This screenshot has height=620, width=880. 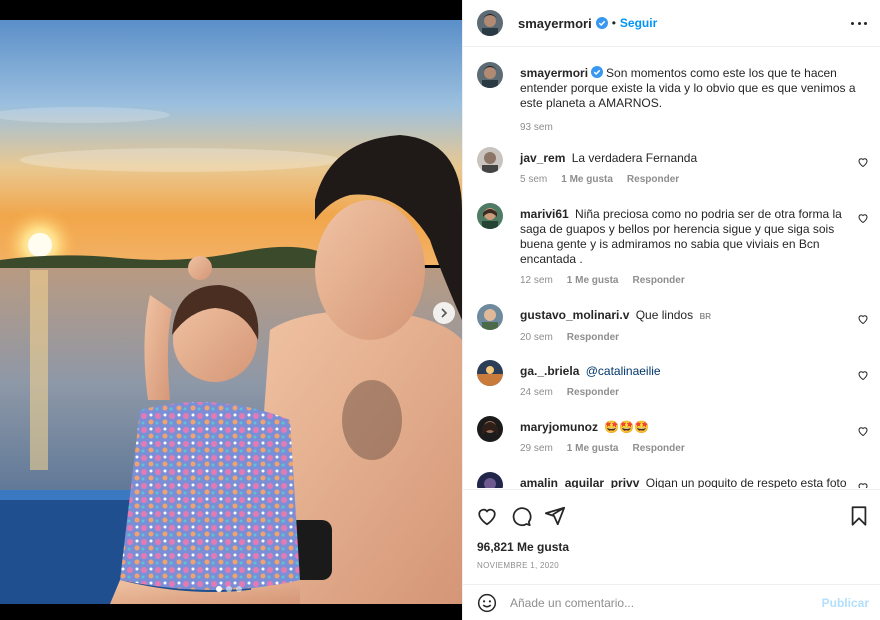 What do you see at coordinates (859, 516) in the screenshot?
I see `bookmark-icon` at bounding box center [859, 516].